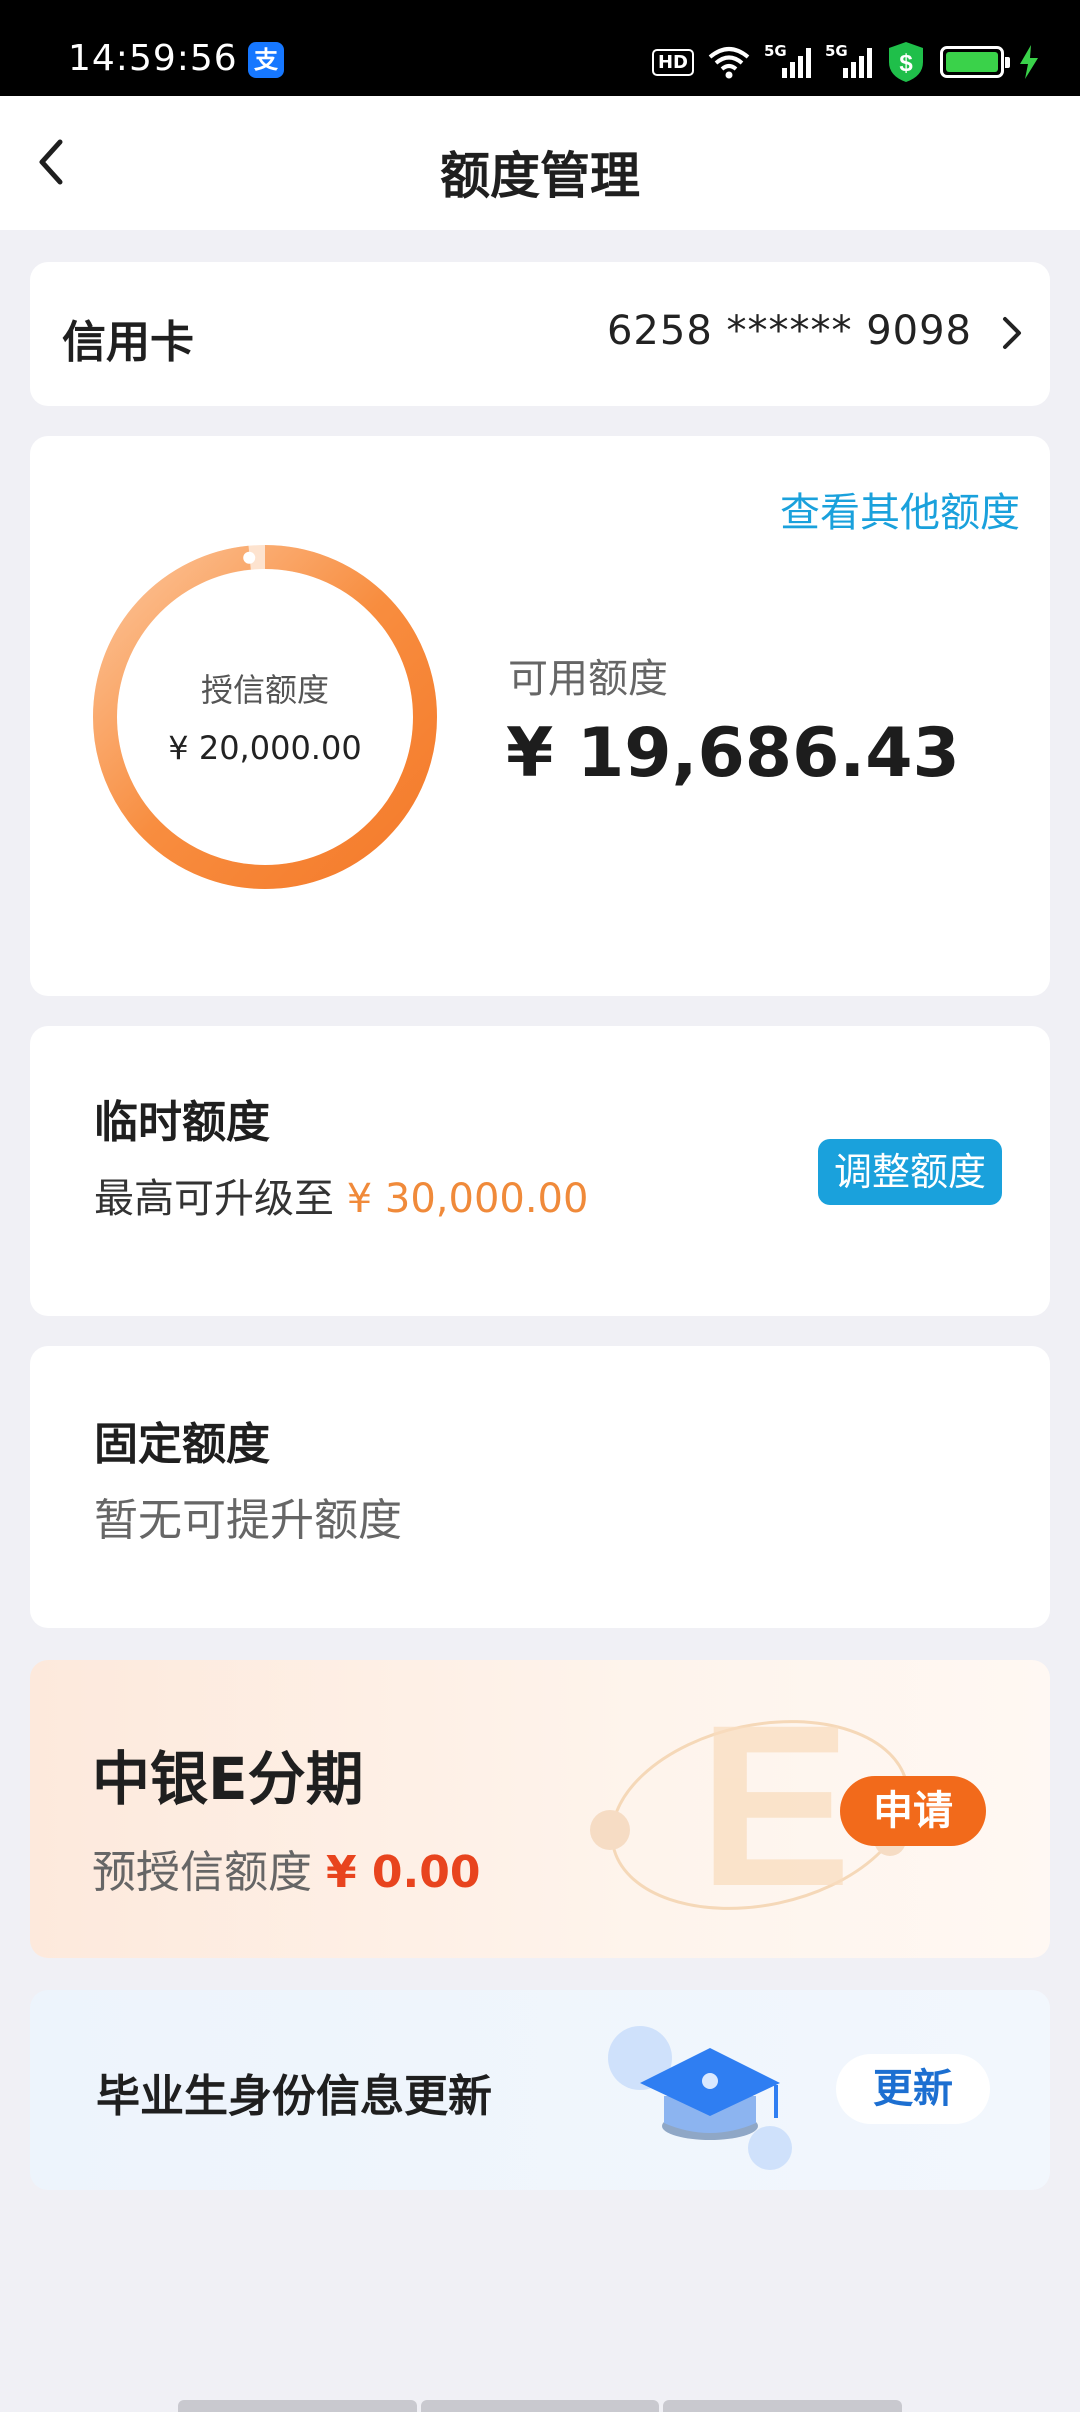 The image size is (1080, 2412). I want to click on home-indicator, so click(540, 2406).